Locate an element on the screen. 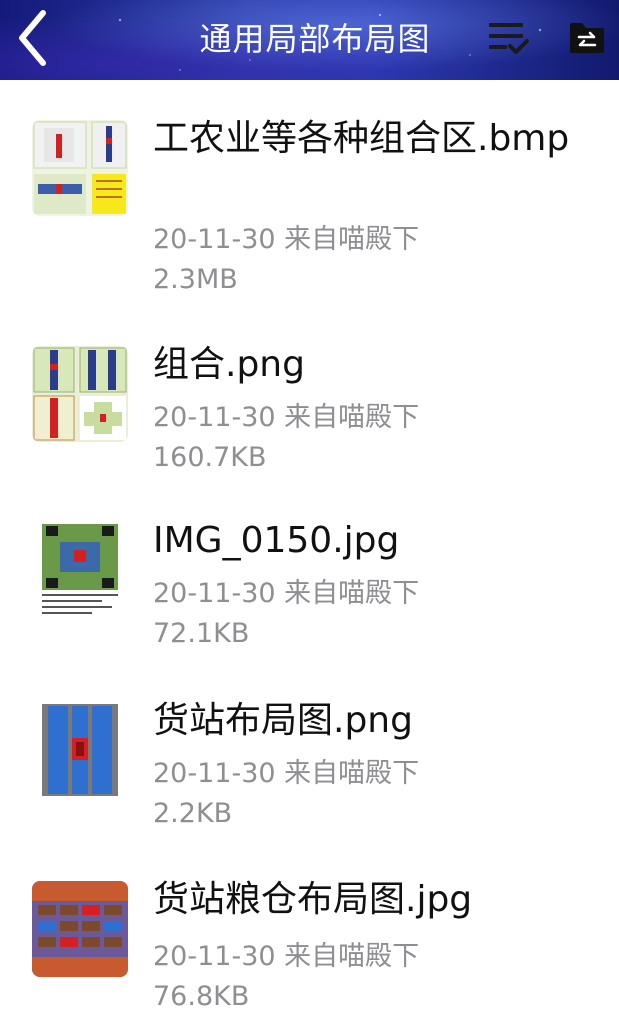  file-name: 货站布局图.png is located at coordinates (283, 720).